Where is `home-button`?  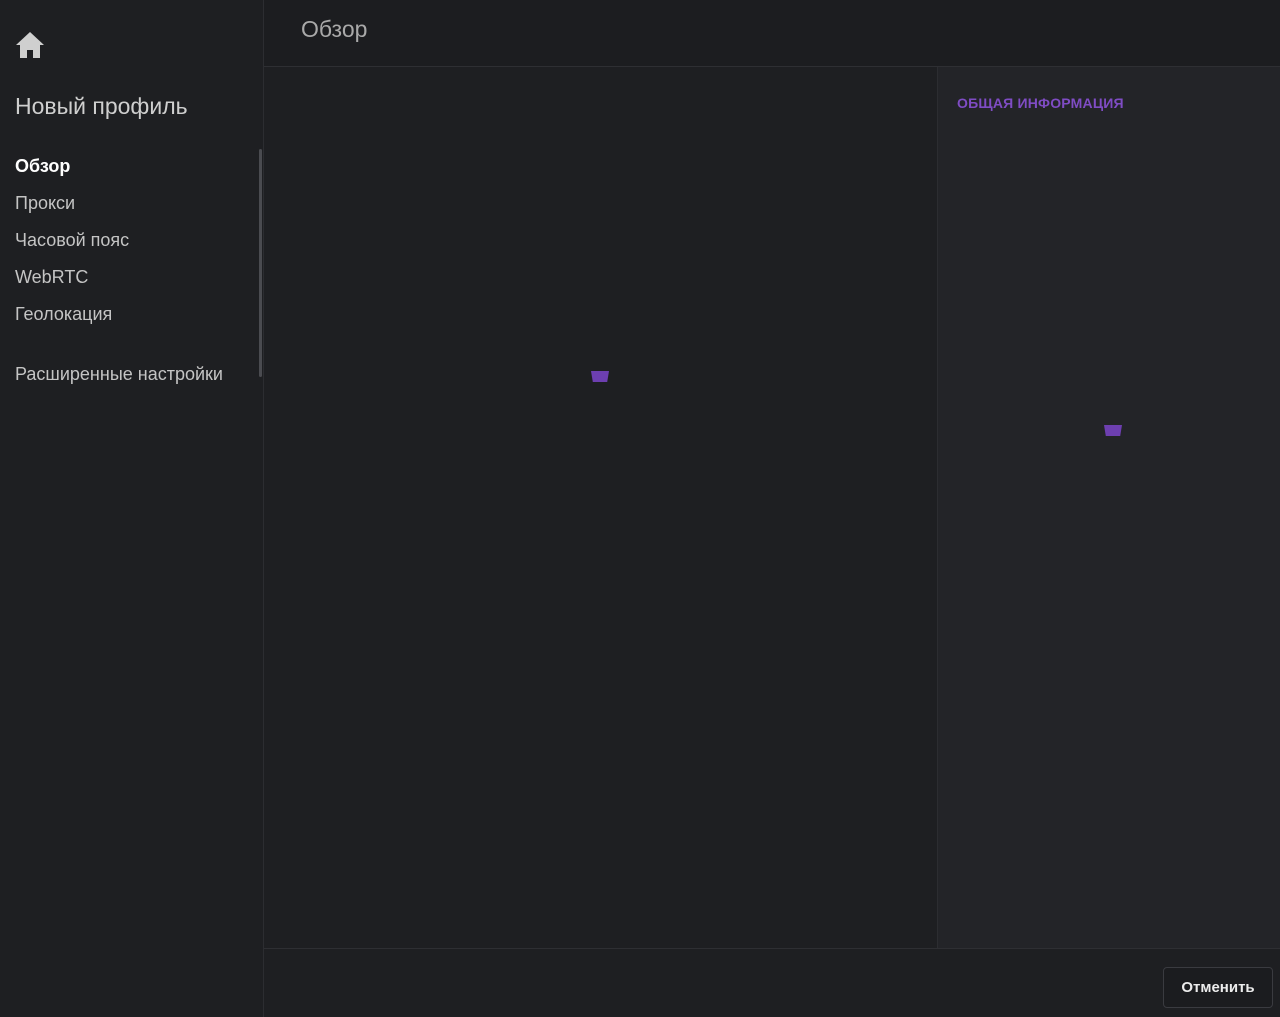 home-button is located at coordinates (30, 47).